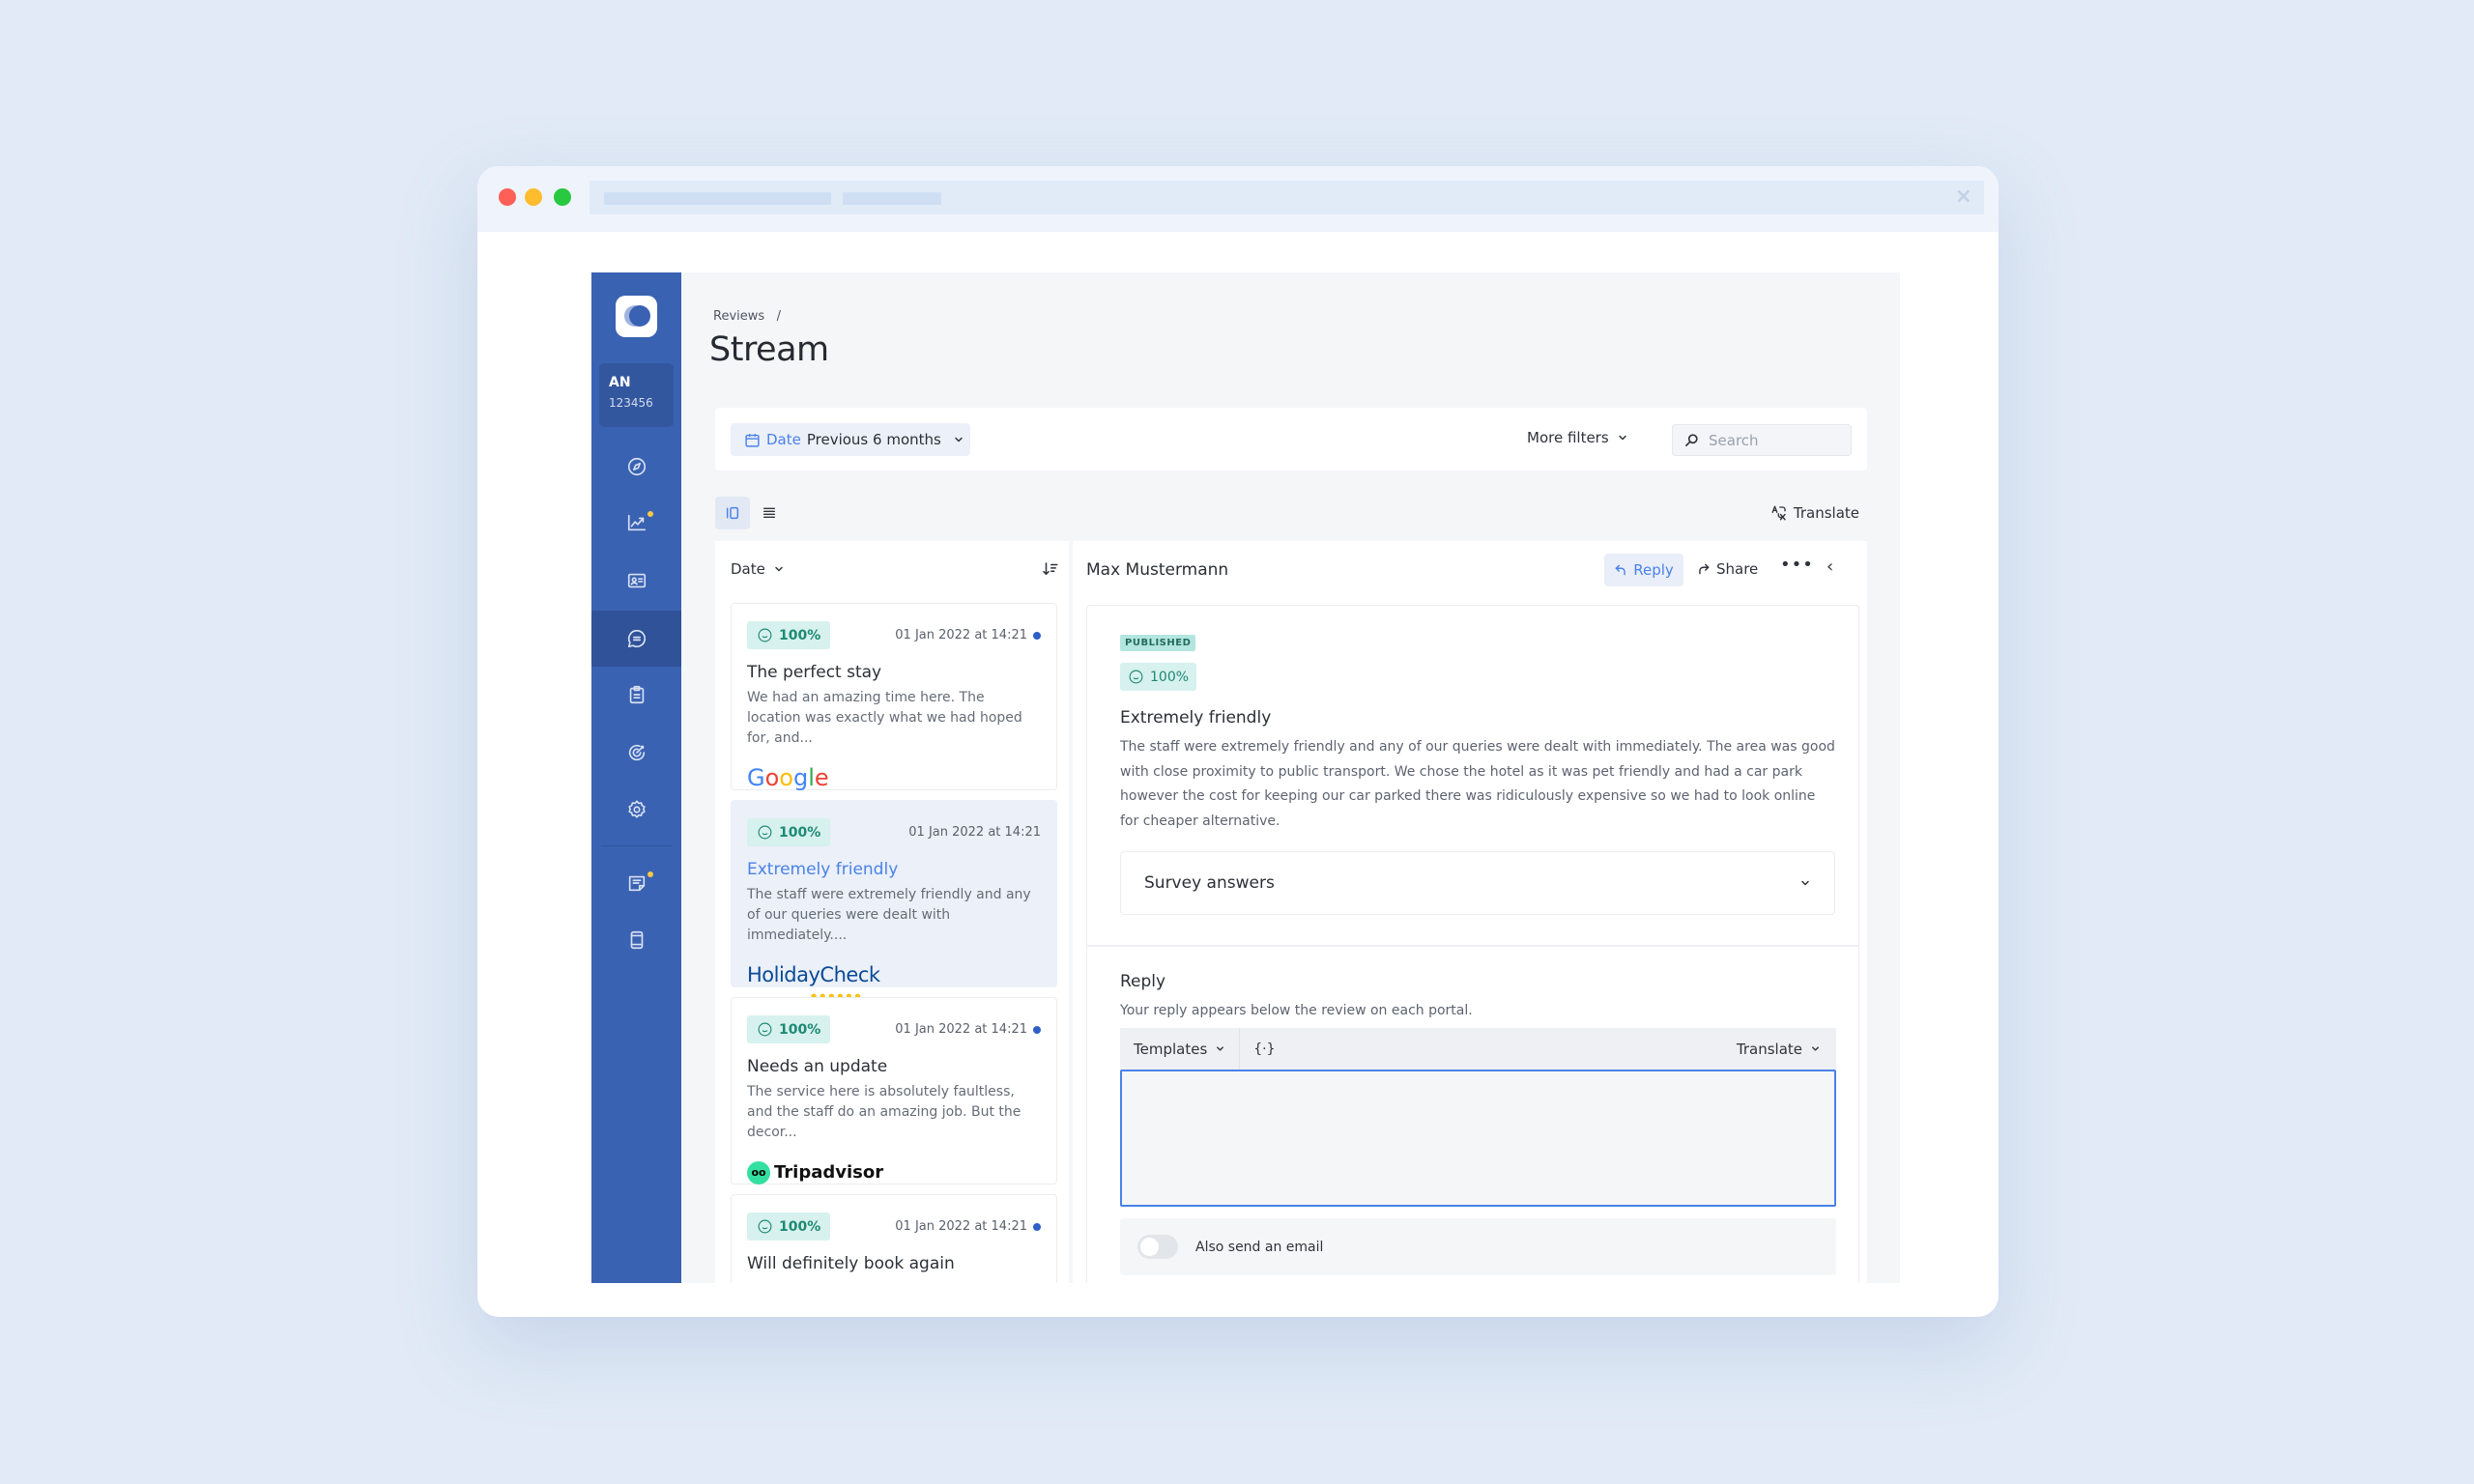 Image resolution: width=2474 pixels, height=1484 pixels. I want to click on more-filters-button: More filters, so click(1578, 437).